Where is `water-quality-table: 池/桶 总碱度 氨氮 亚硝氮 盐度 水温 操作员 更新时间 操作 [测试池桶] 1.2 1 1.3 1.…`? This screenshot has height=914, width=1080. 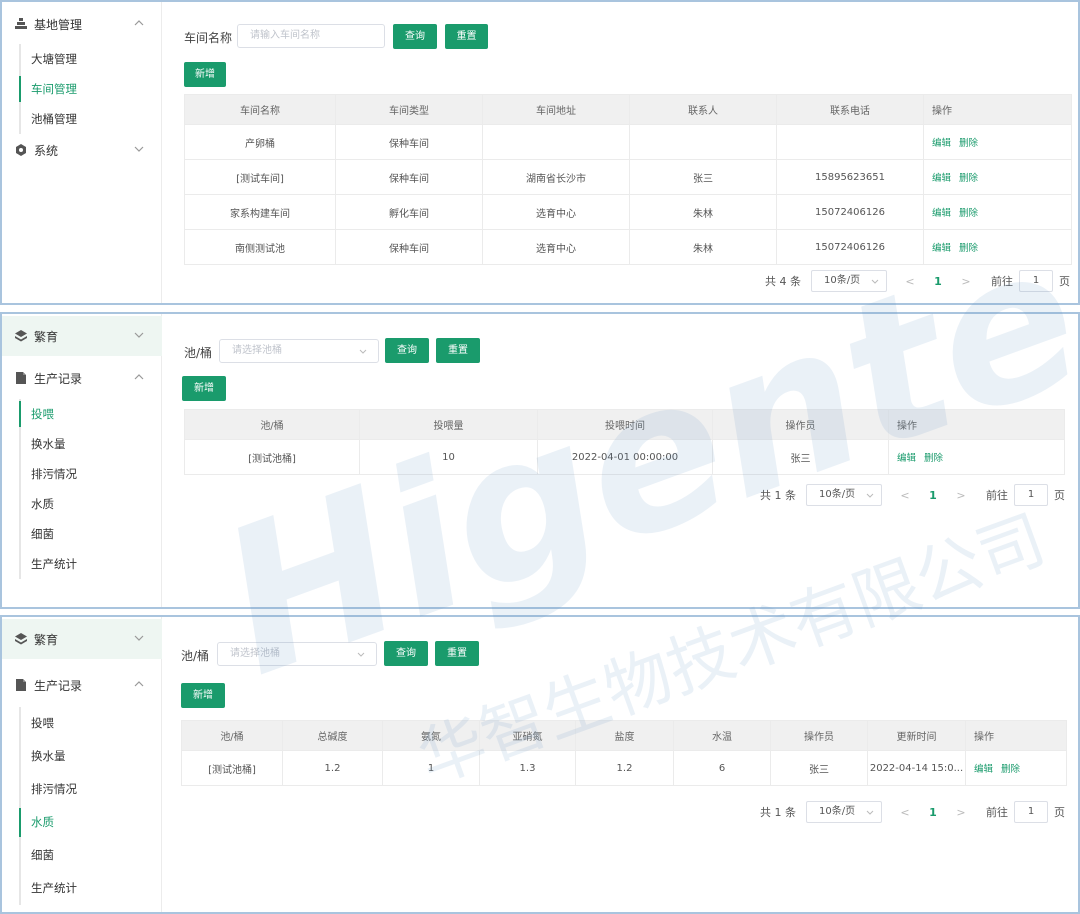
water-quality-table: 池/桶 总碱度 氨氮 亚硝氮 盐度 水温 操作员 更新时间 操作 [测试池桶] 1.2 1 1.3 1.… is located at coordinates (624, 753).